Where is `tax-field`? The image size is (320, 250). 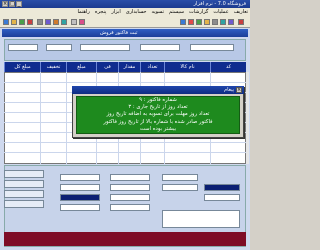 tax-field is located at coordinates (80, 197).